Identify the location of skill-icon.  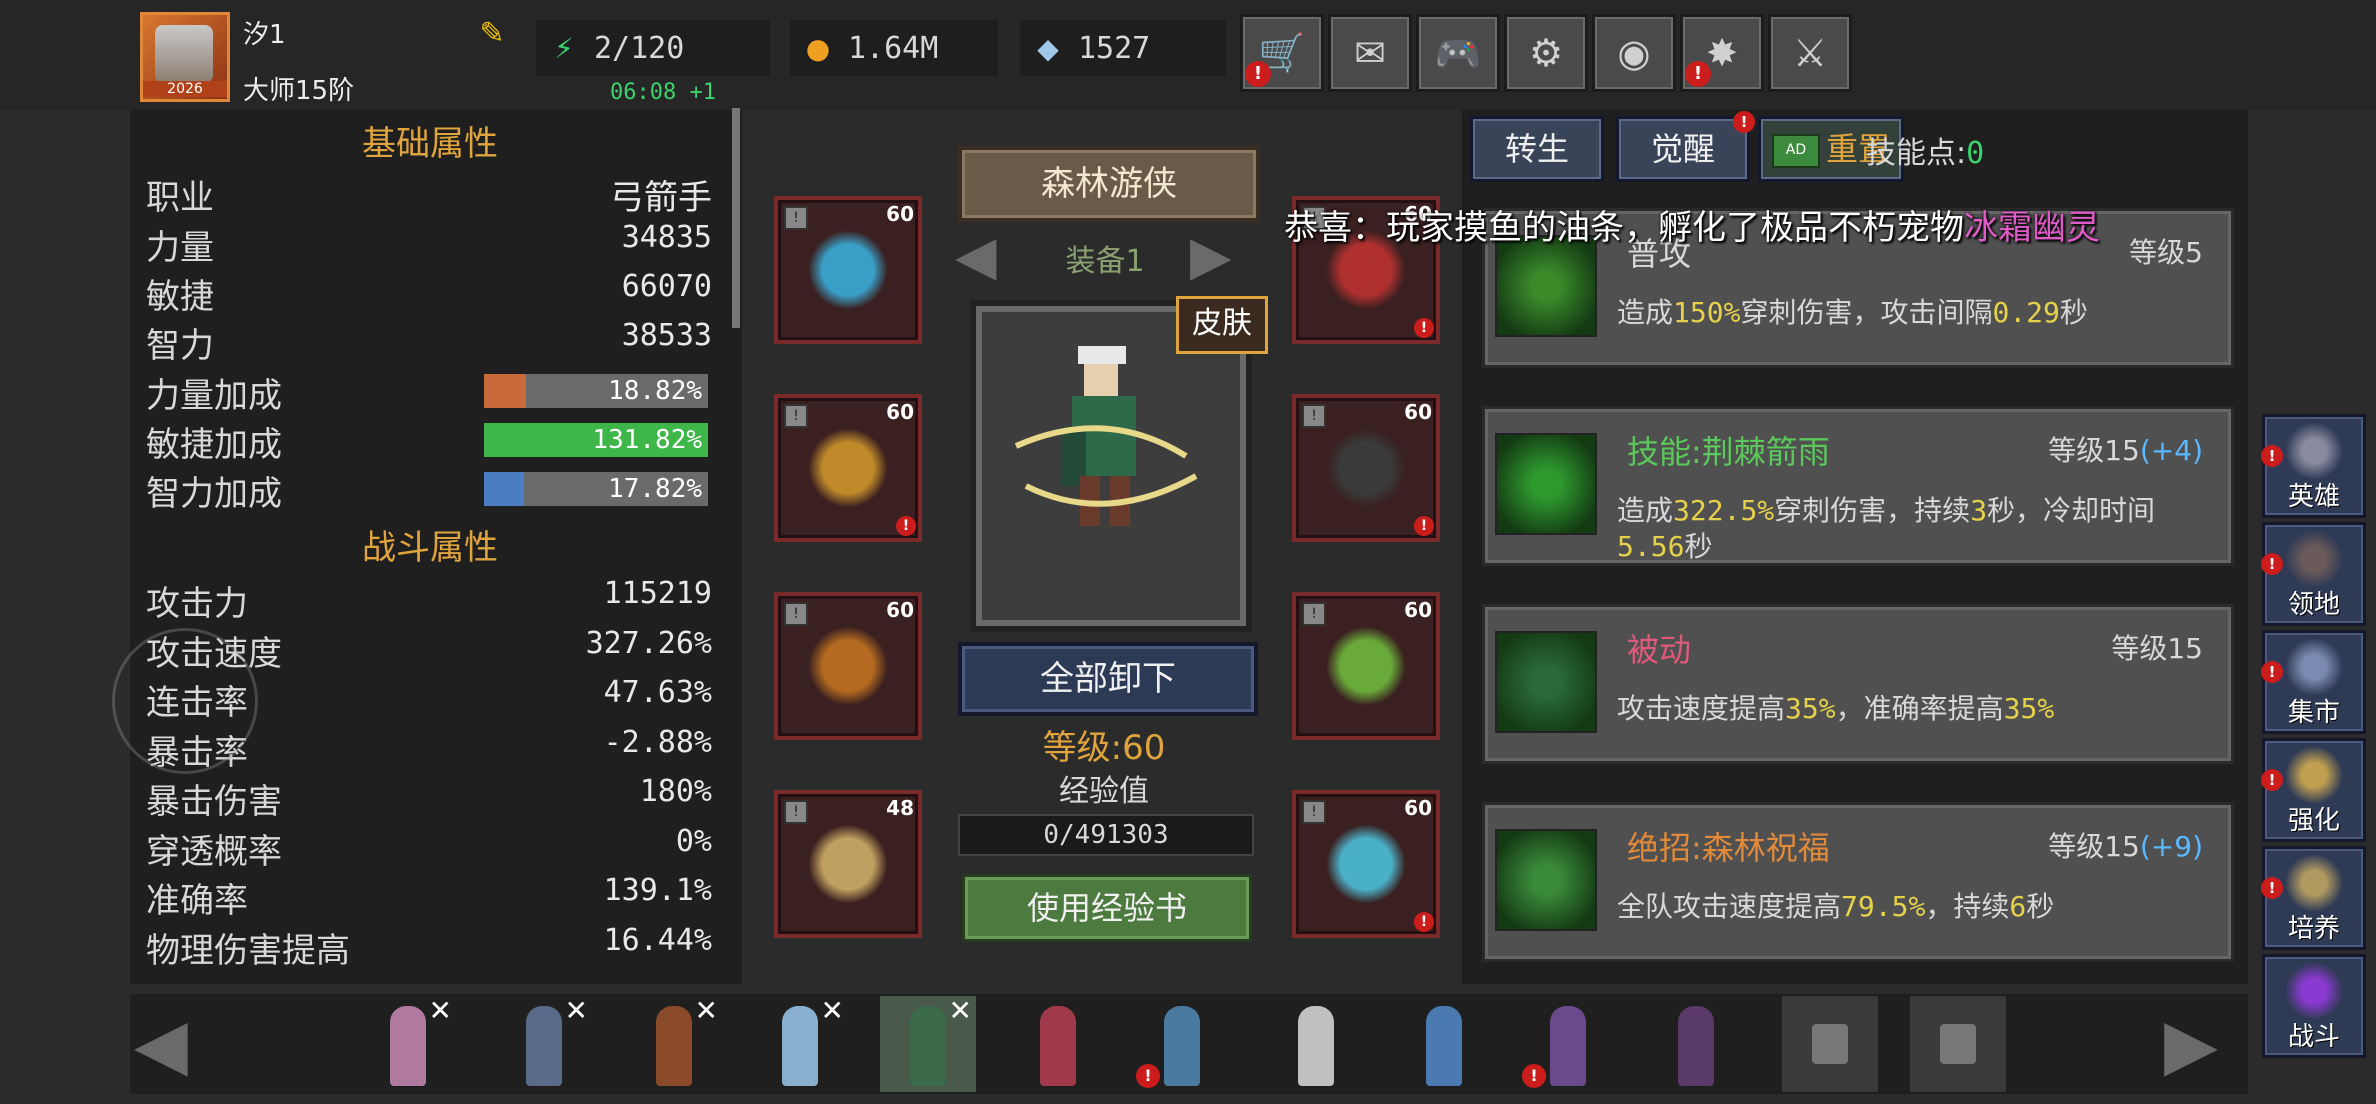
(1546, 880).